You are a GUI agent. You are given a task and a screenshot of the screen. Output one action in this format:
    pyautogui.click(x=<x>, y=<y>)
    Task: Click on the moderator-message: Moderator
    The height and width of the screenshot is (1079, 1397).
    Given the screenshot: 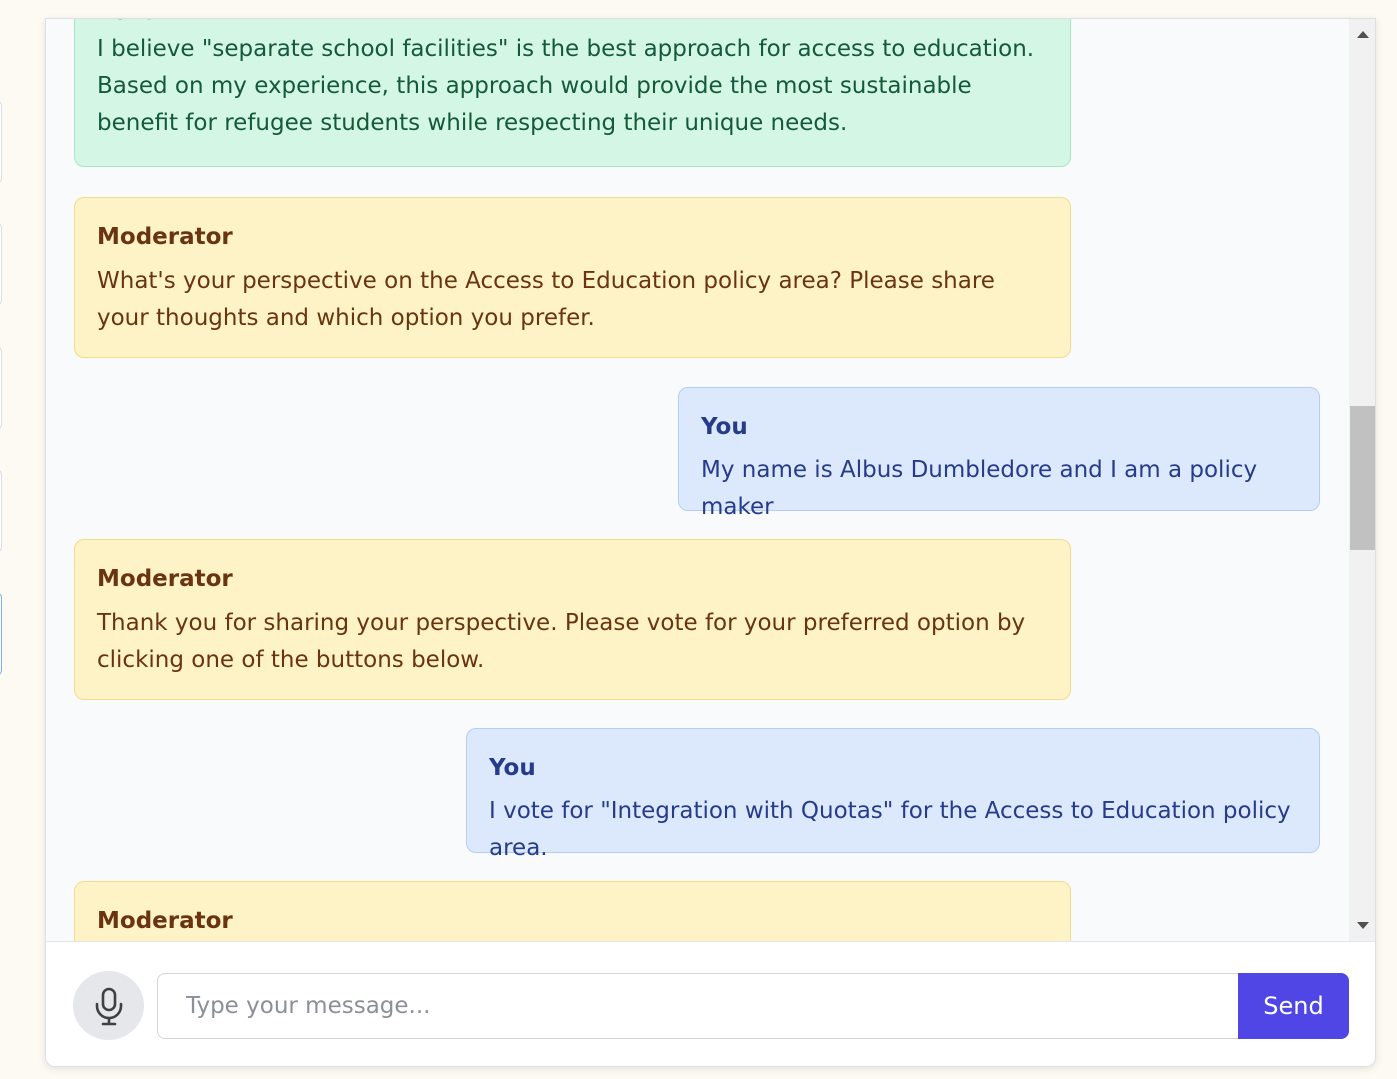 What is the action you would take?
    pyautogui.click(x=572, y=911)
    